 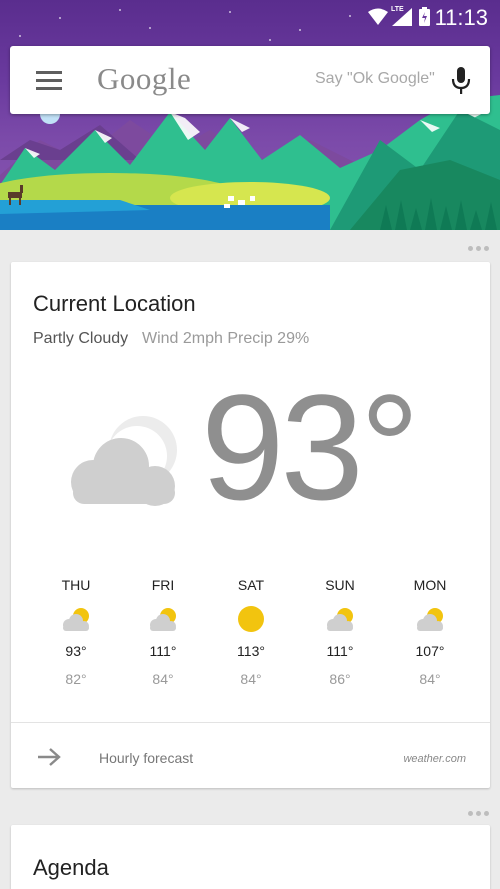 I want to click on forecast-low: 86°, so click(x=340, y=679).